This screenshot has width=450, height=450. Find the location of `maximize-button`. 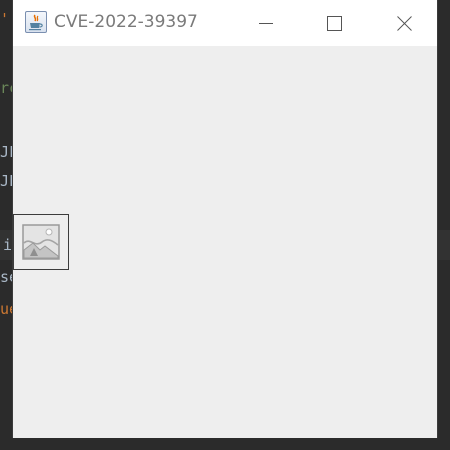

maximize-button is located at coordinates (334, 23).